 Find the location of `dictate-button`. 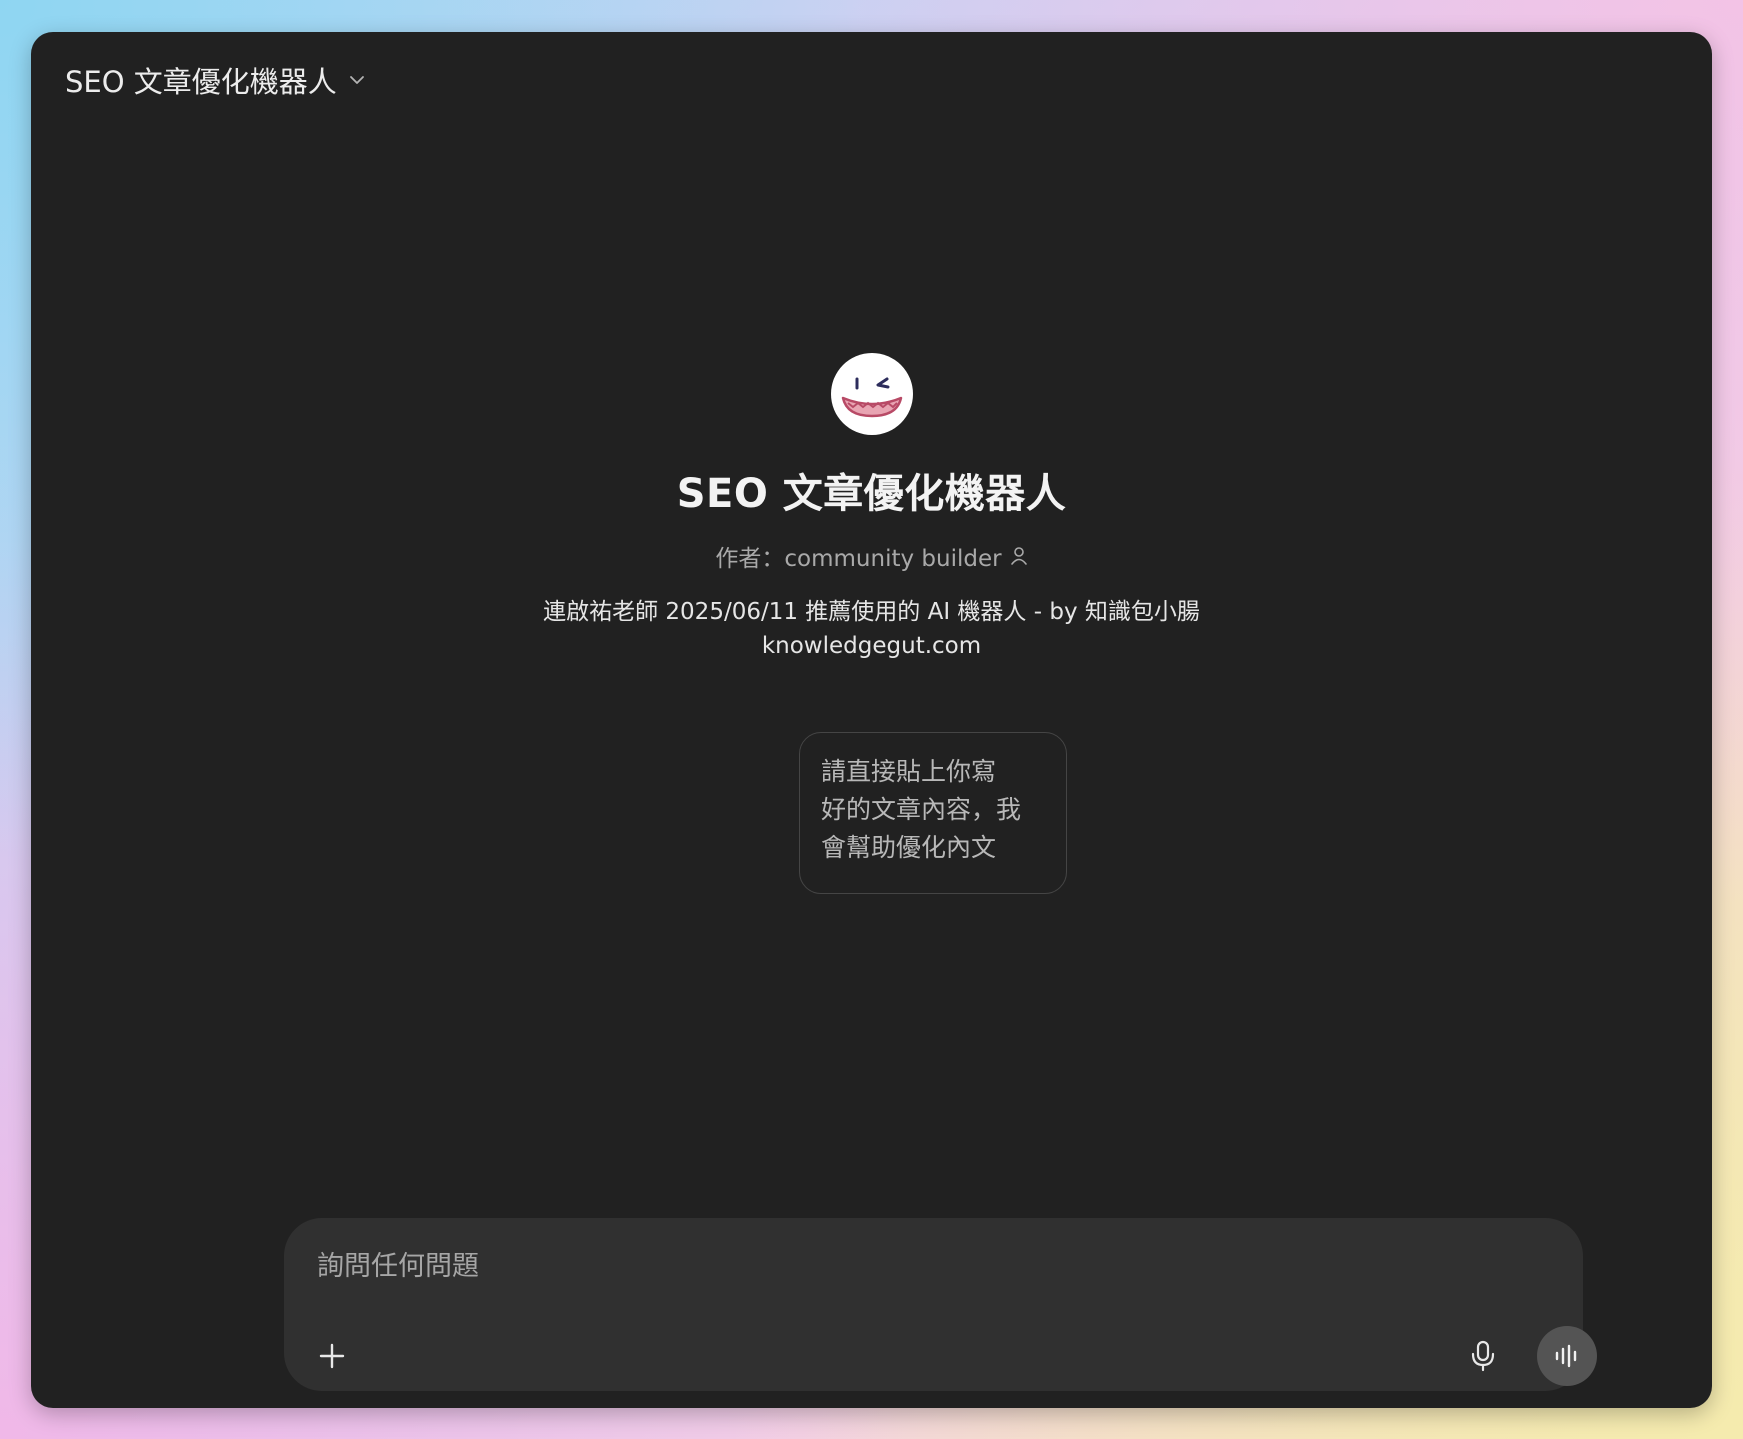

dictate-button is located at coordinates (1483, 1356).